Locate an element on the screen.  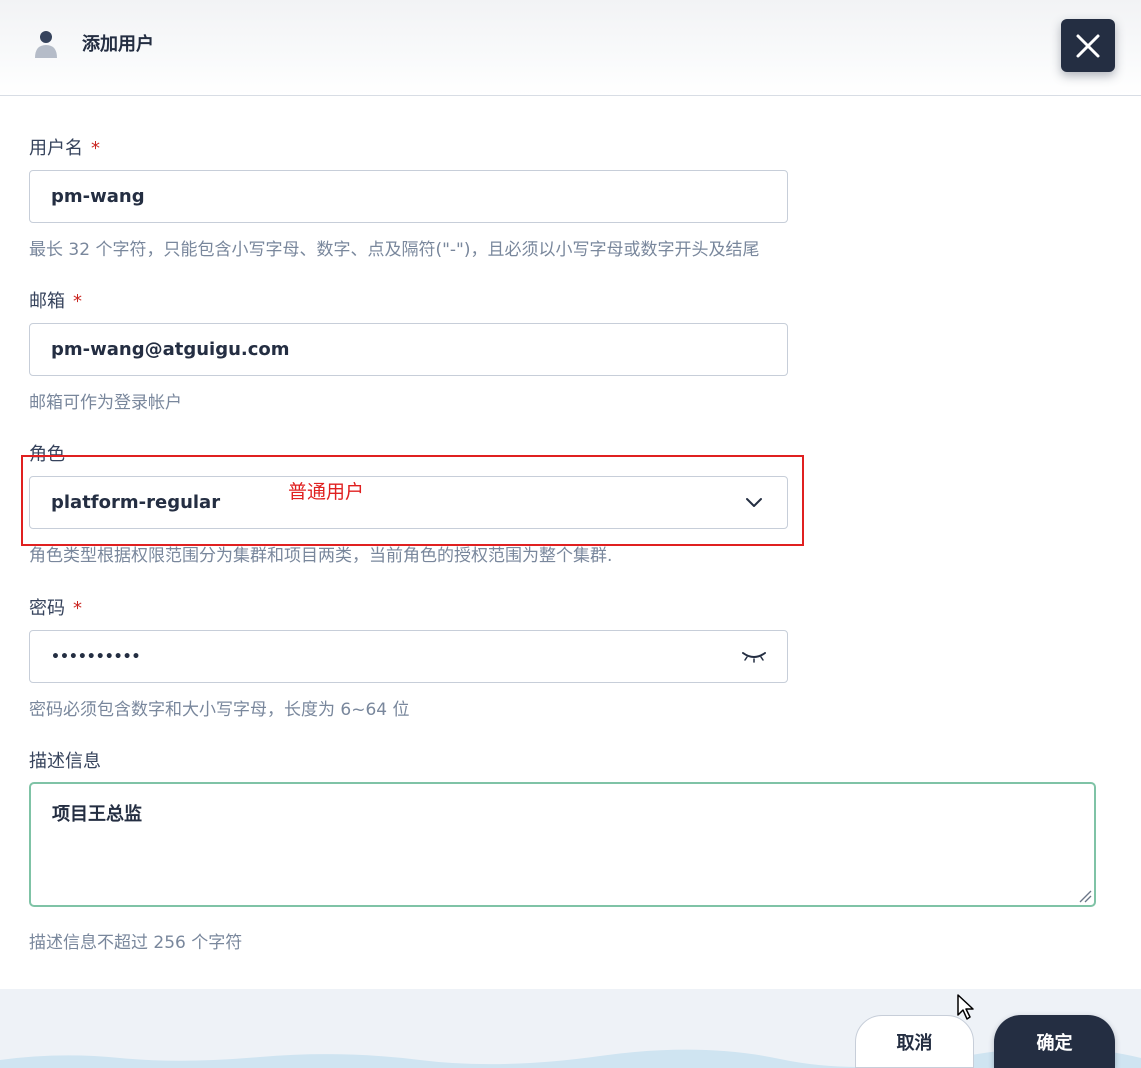
description-label-text: 描述信息 is located at coordinates (65, 761).